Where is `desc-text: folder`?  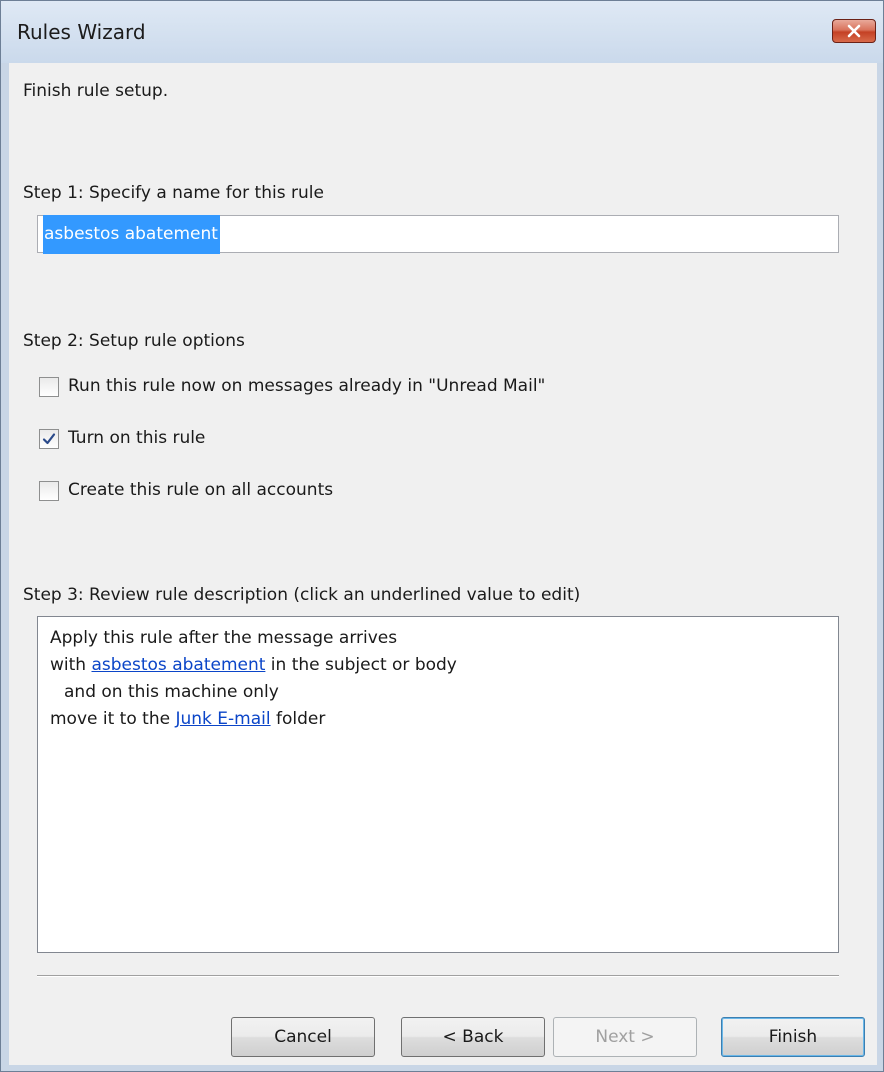 desc-text: folder is located at coordinates (298, 719).